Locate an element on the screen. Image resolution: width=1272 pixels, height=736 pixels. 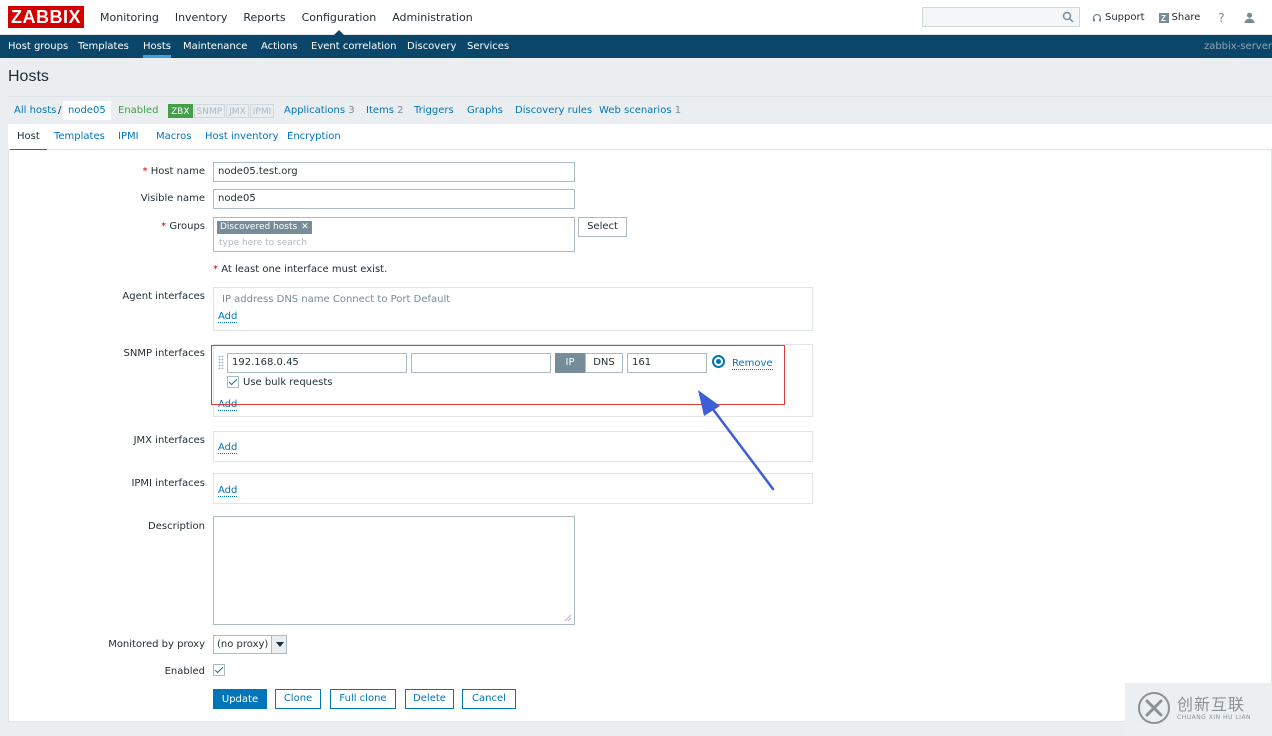
ipmi-badge: IPMI is located at coordinates (262, 111).